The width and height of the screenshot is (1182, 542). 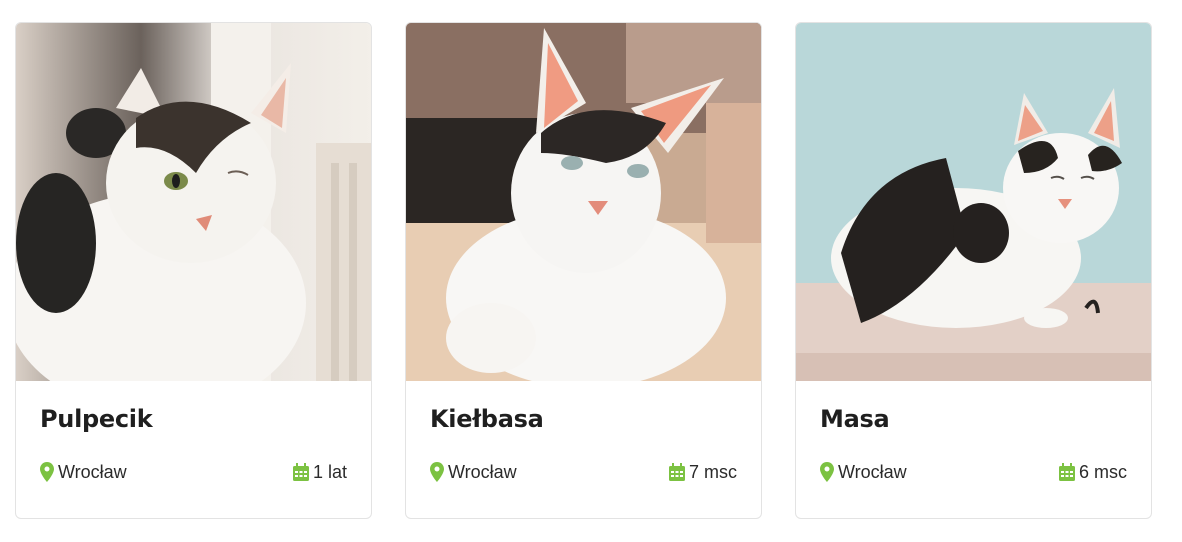 What do you see at coordinates (193, 472) in the screenshot?
I see `cat-meta: Wrocław 1 lat` at bounding box center [193, 472].